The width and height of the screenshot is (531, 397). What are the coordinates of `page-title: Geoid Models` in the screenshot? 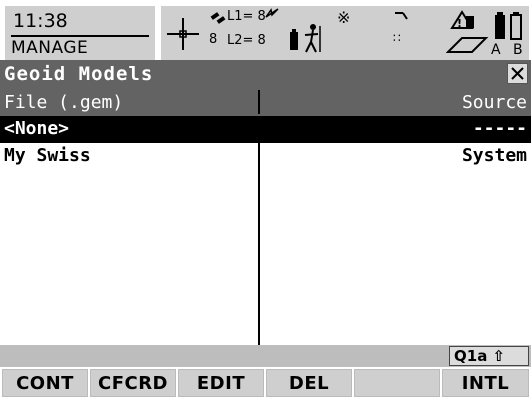 It's located at (79, 74).